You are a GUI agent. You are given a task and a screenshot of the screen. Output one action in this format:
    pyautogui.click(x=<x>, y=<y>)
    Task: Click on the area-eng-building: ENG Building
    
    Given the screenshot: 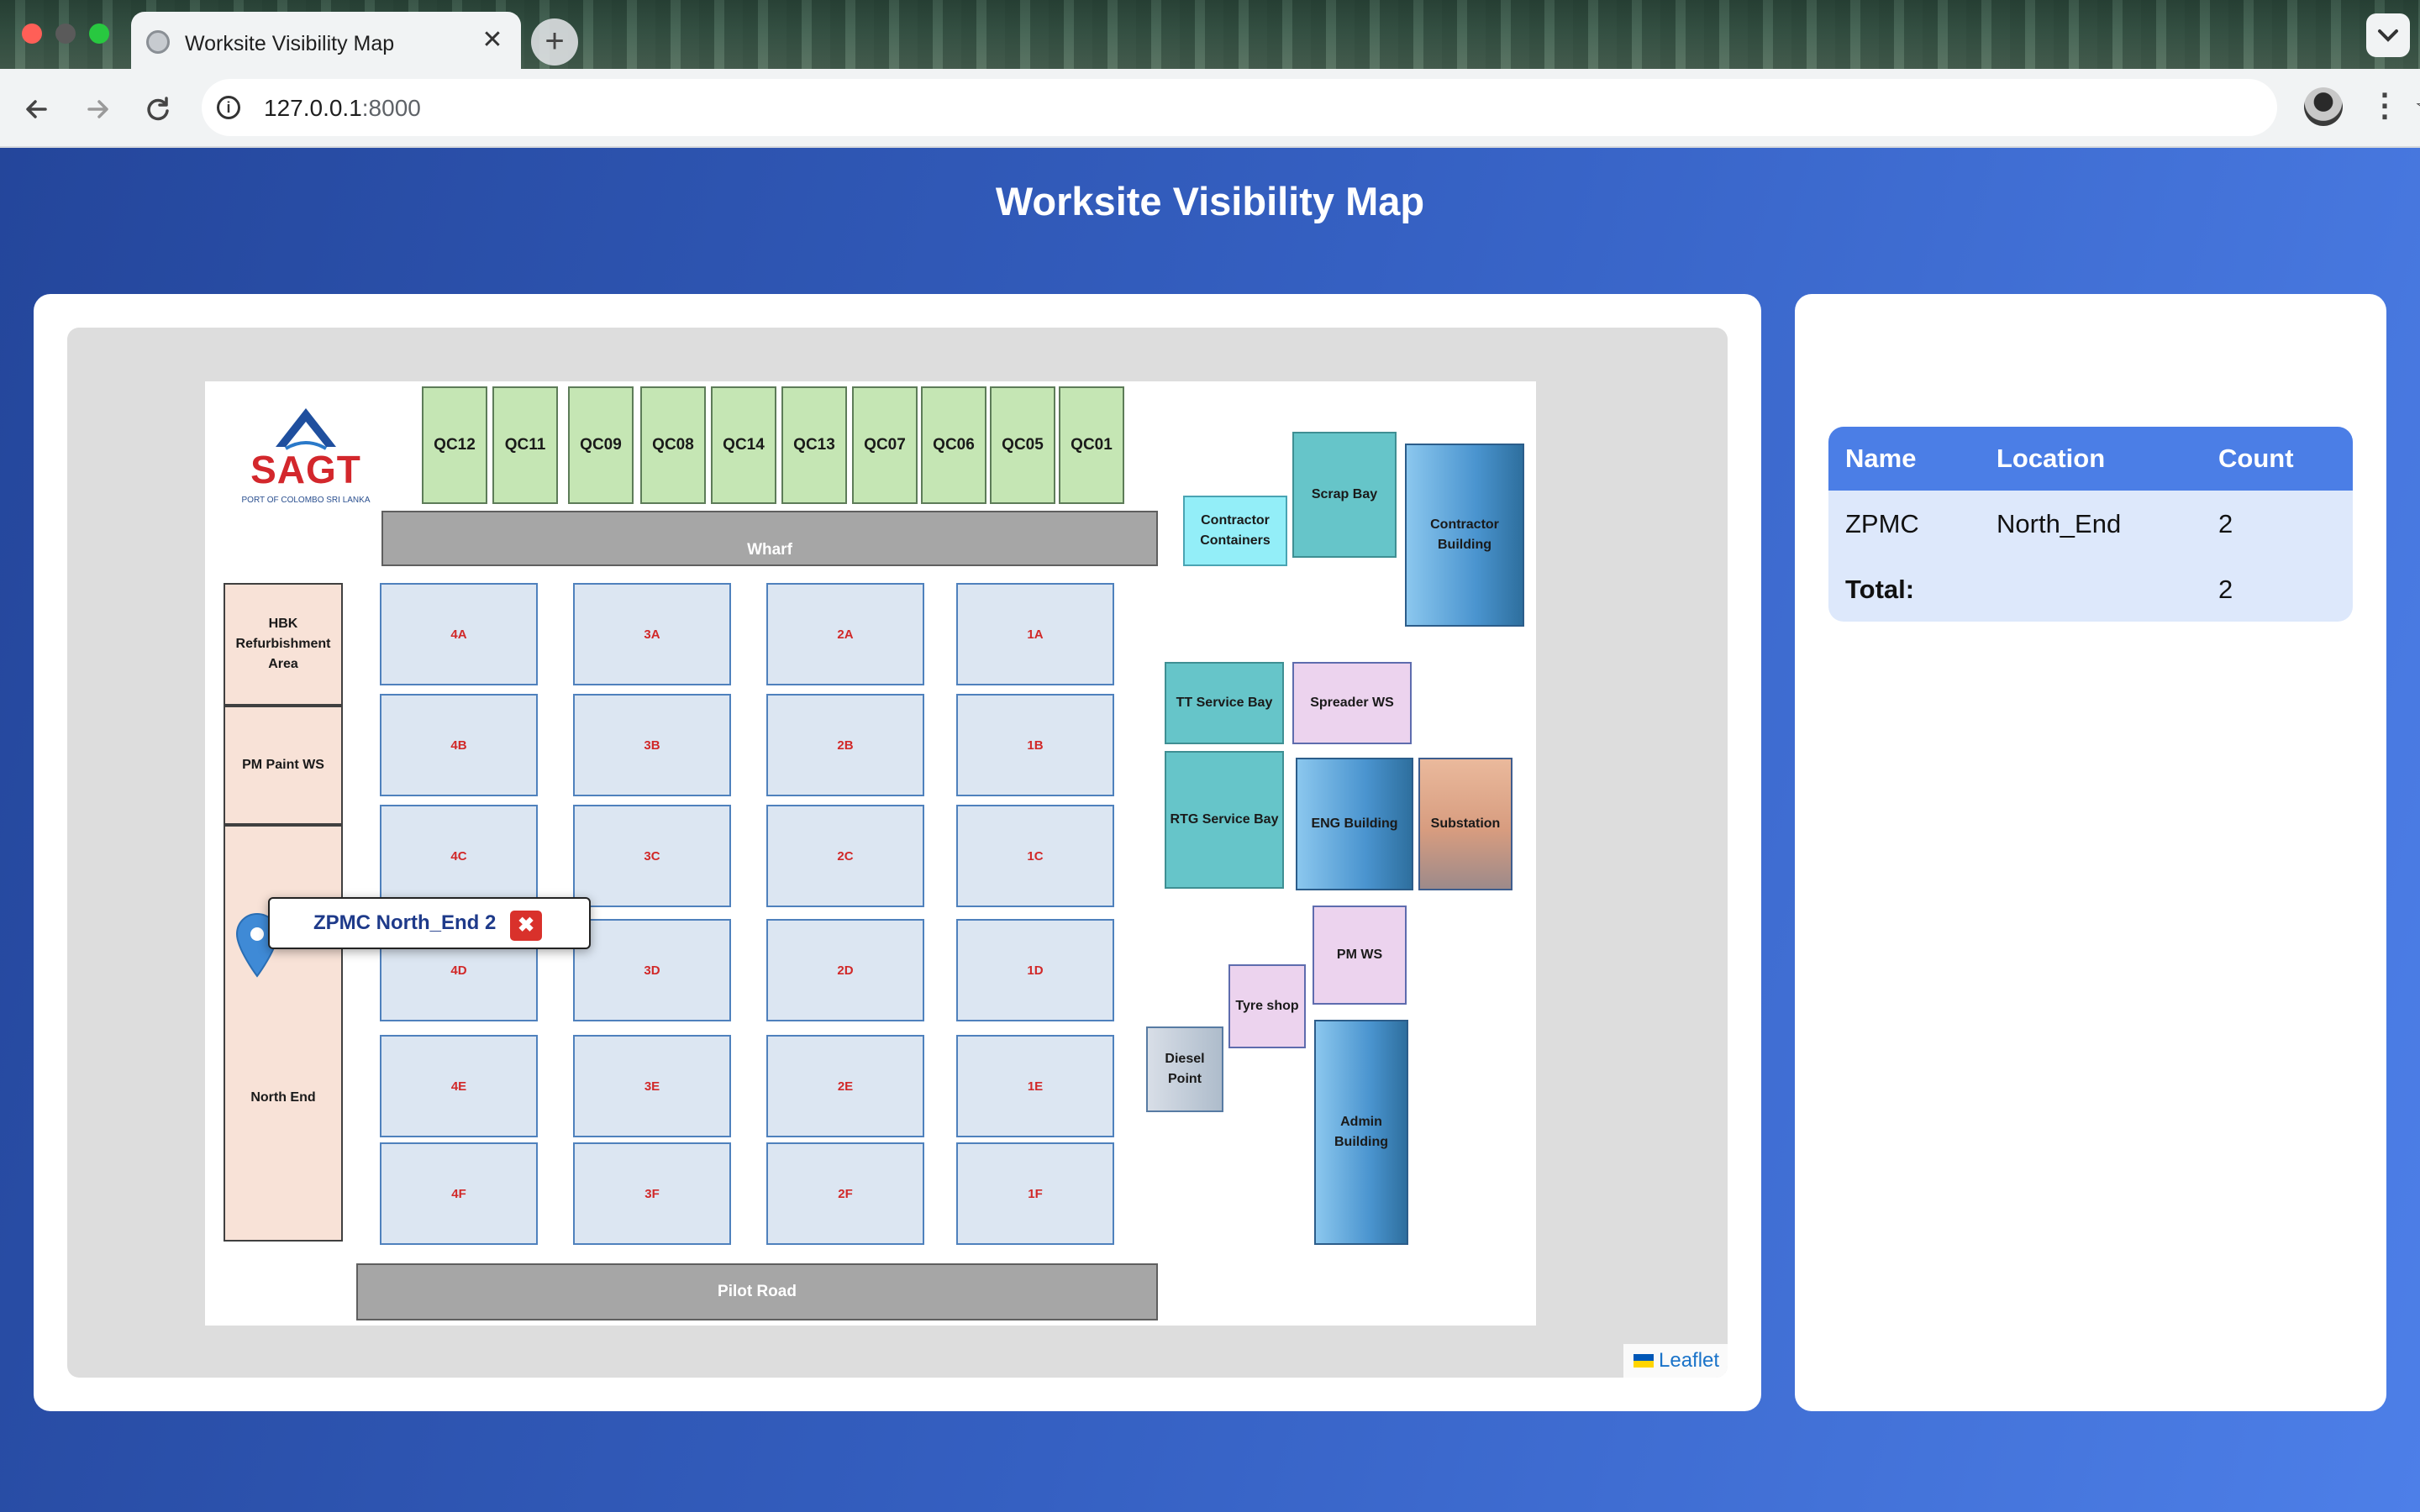 What is the action you would take?
    pyautogui.click(x=1354, y=824)
    